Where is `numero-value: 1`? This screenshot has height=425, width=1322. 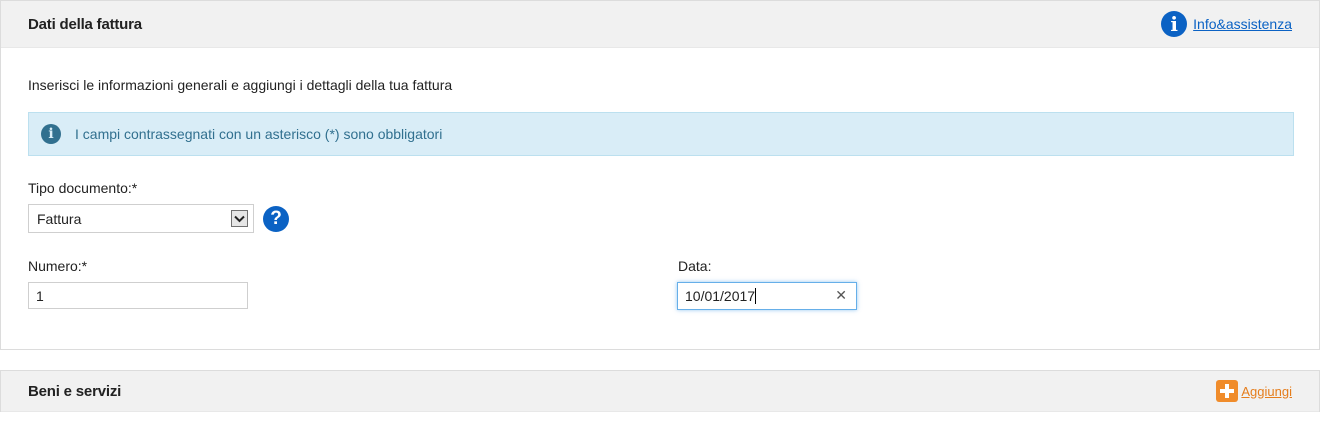
numero-value: 1 is located at coordinates (40, 296).